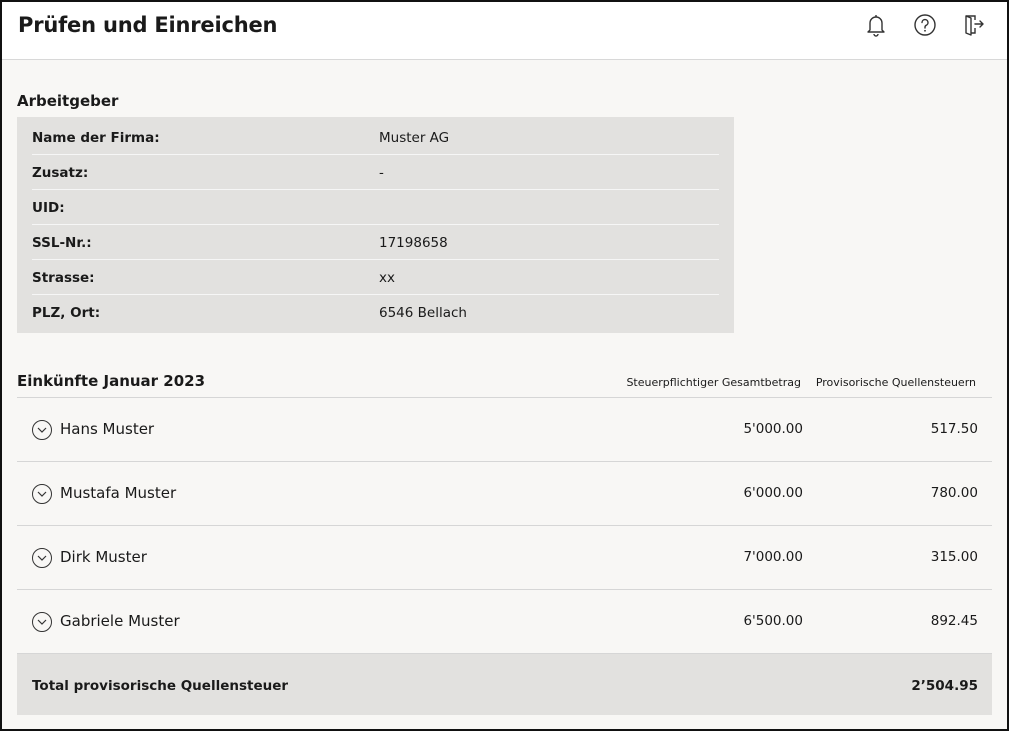 This screenshot has height=731, width=1009. What do you see at coordinates (954, 429) in the screenshot?
I see `tax-amount: 517.50` at bounding box center [954, 429].